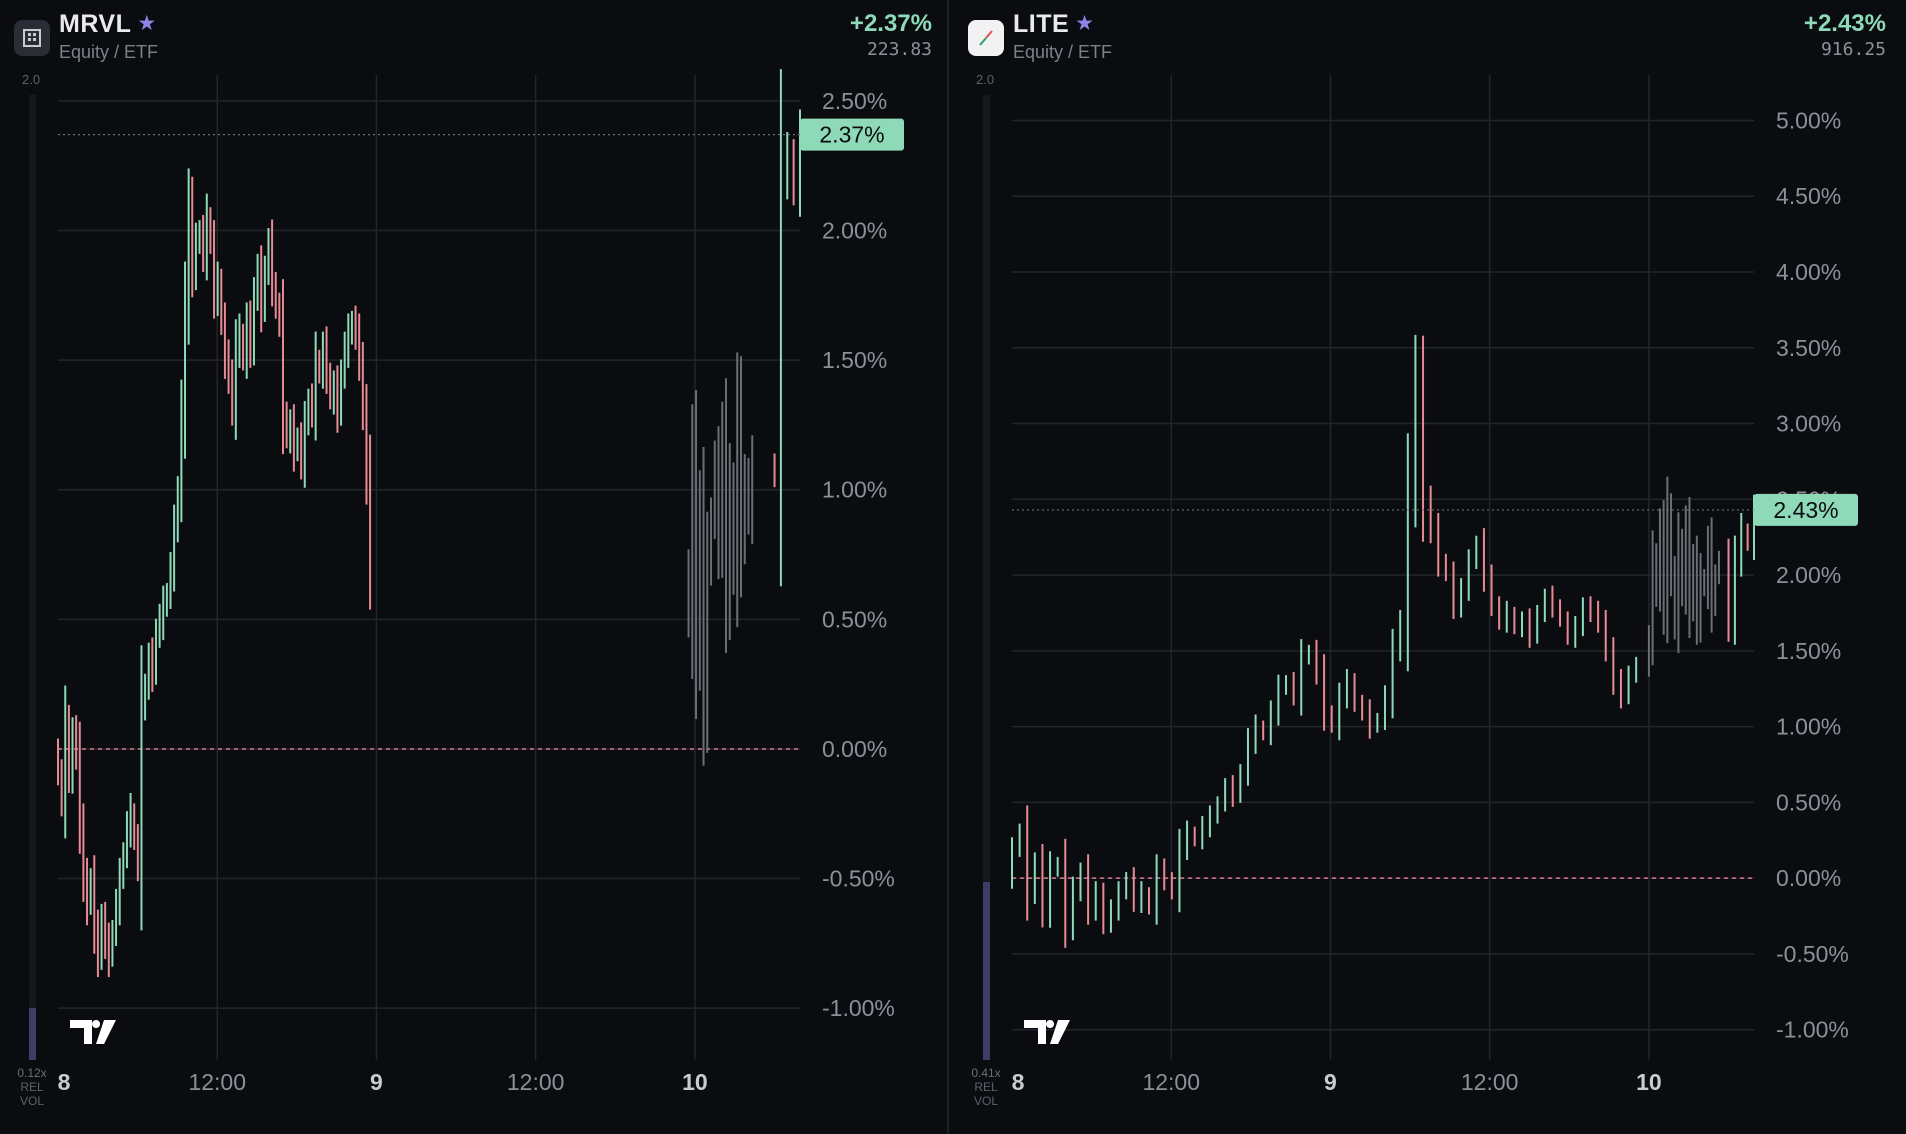  I want to click on y-tick-label: 2.50%, so click(854, 101).